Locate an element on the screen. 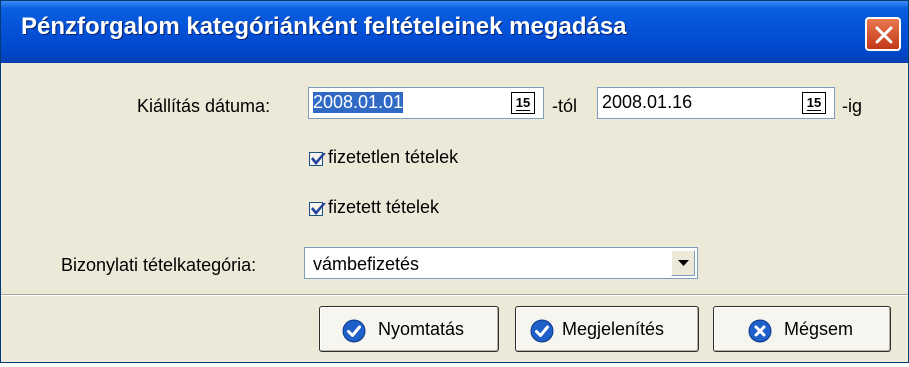 The image size is (909, 367). cancel-label: Mégsem is located at coordinates (819, 329).